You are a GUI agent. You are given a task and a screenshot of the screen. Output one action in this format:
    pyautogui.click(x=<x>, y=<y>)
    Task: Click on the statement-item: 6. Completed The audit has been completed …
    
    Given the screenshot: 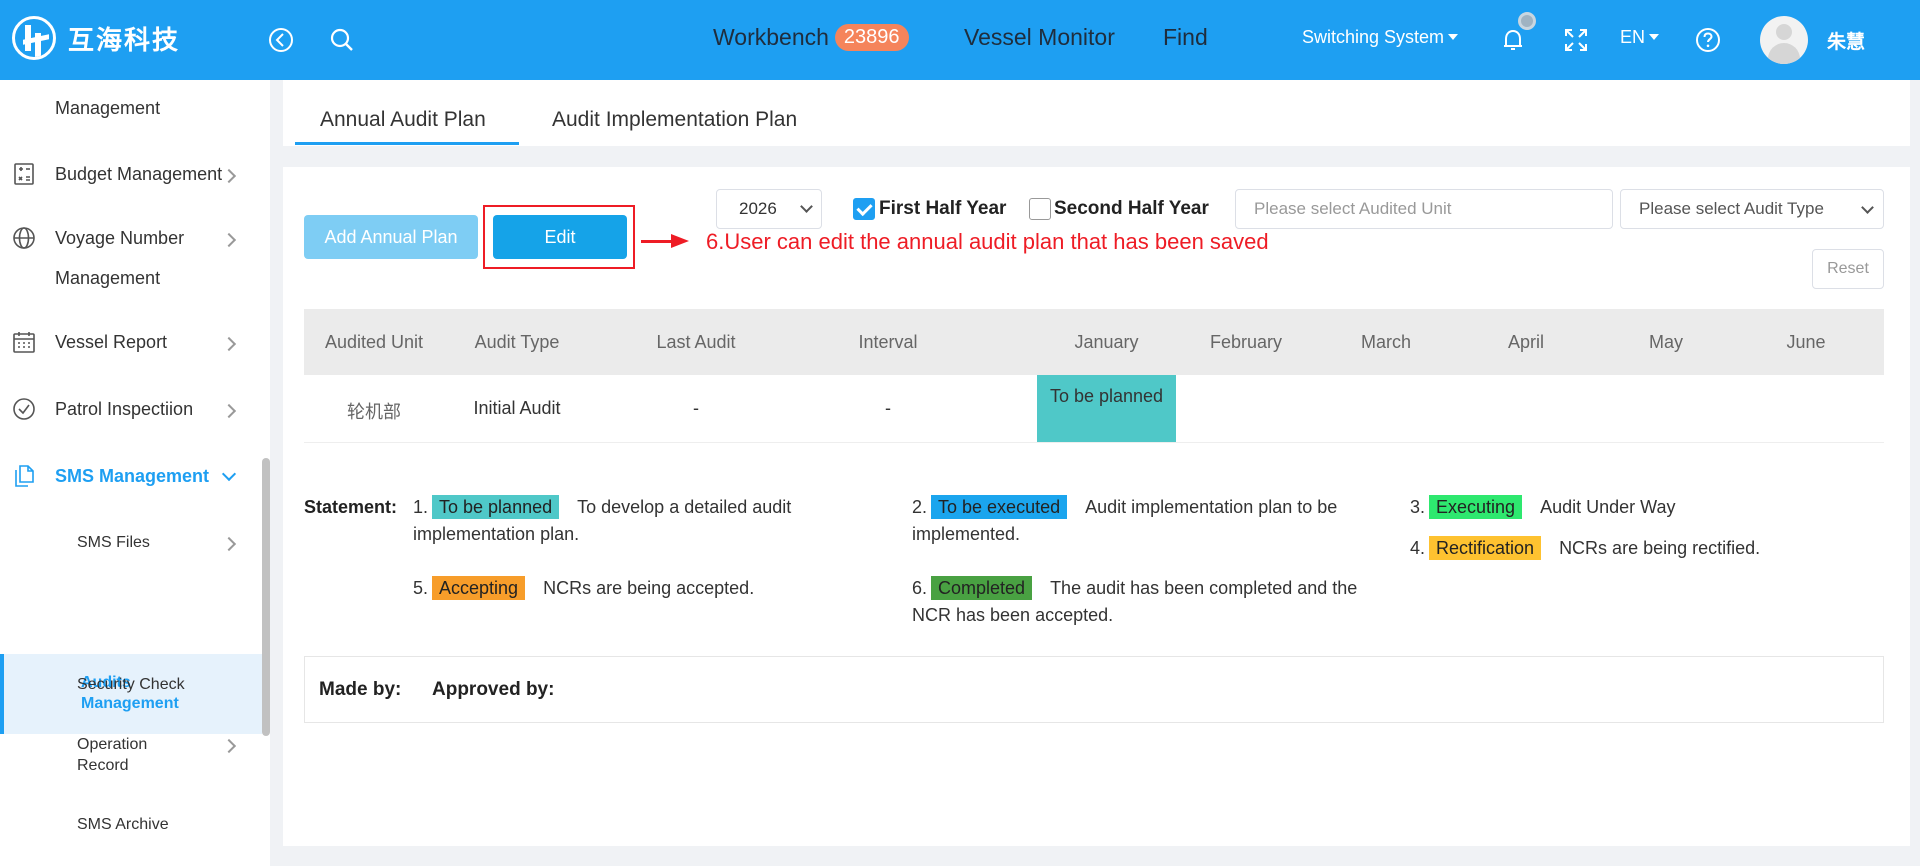 What is the action you would take?
    pyautogui.click(x=1152, y=602)
    